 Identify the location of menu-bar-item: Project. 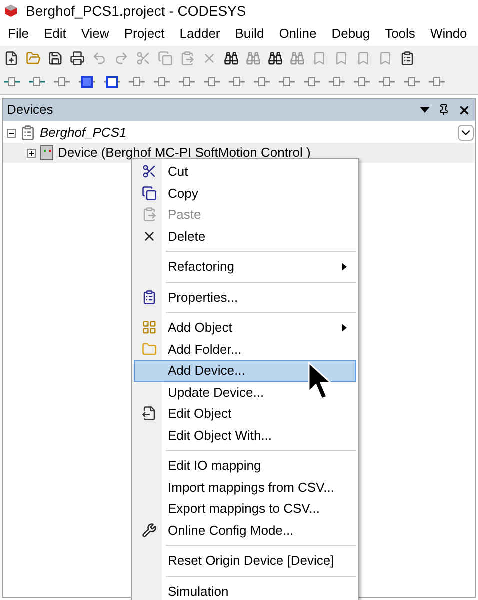
(144, 34).